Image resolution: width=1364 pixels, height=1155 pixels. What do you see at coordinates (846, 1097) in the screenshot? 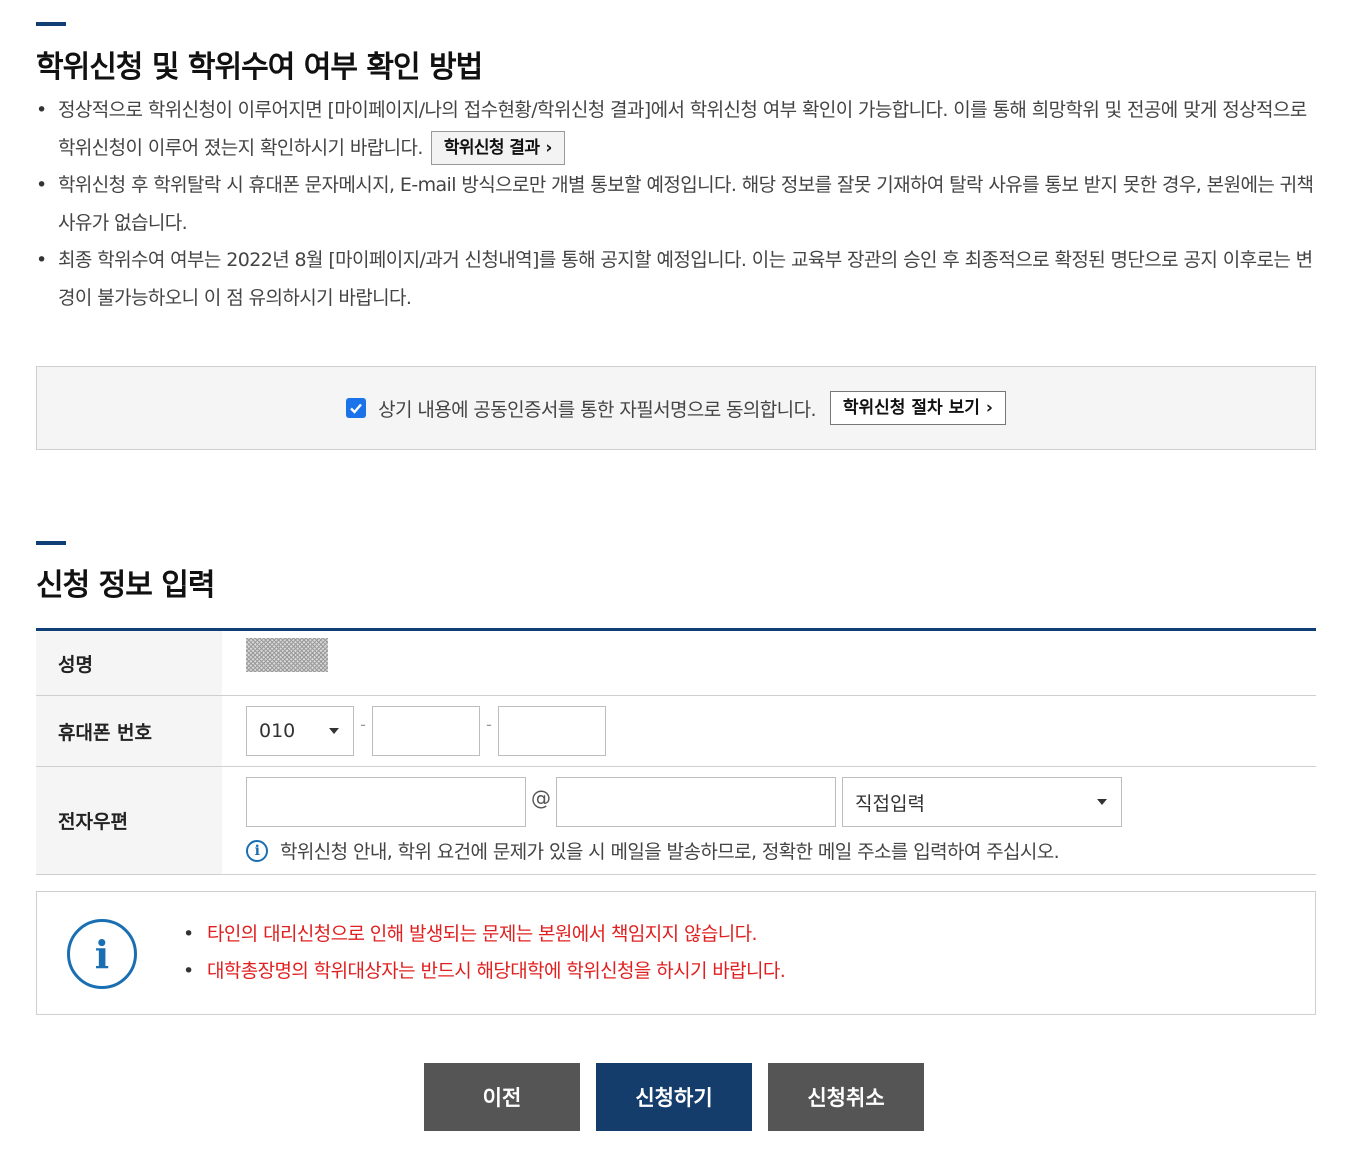
I see `cancel-button: 신청취소` at bounding box center [846, 1097].